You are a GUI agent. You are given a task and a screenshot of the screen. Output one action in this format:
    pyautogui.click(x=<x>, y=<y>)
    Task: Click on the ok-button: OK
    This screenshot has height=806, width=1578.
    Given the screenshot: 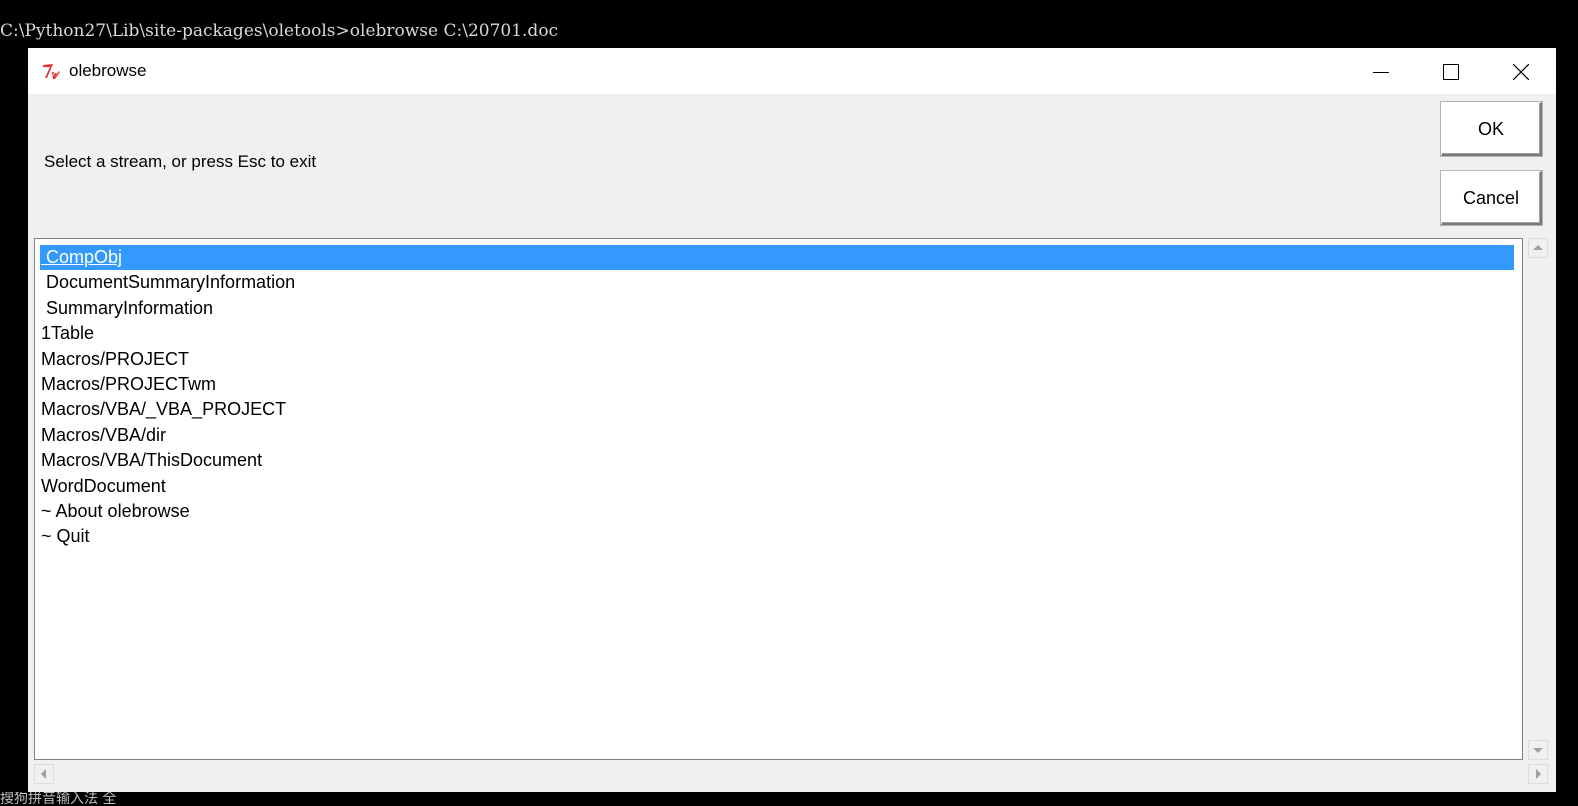 What is the action you would take?
    pyautogui.click(x=1491, y=129)
    